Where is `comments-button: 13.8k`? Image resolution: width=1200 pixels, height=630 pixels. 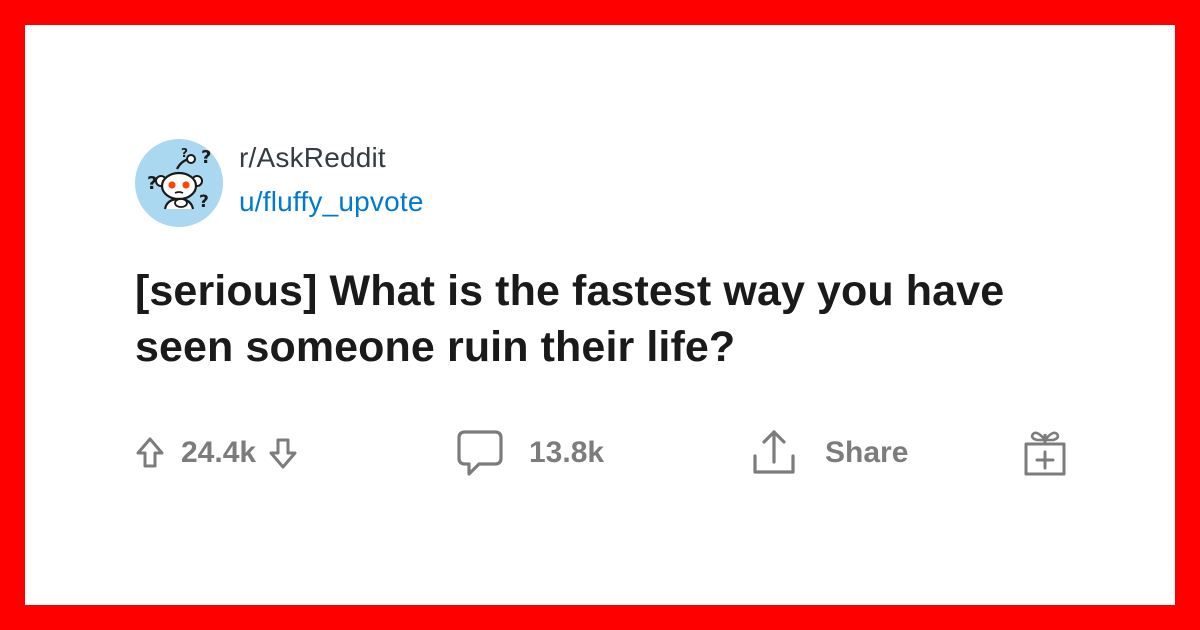
comments-button: 13.8k is located at coordinates (529, 453).